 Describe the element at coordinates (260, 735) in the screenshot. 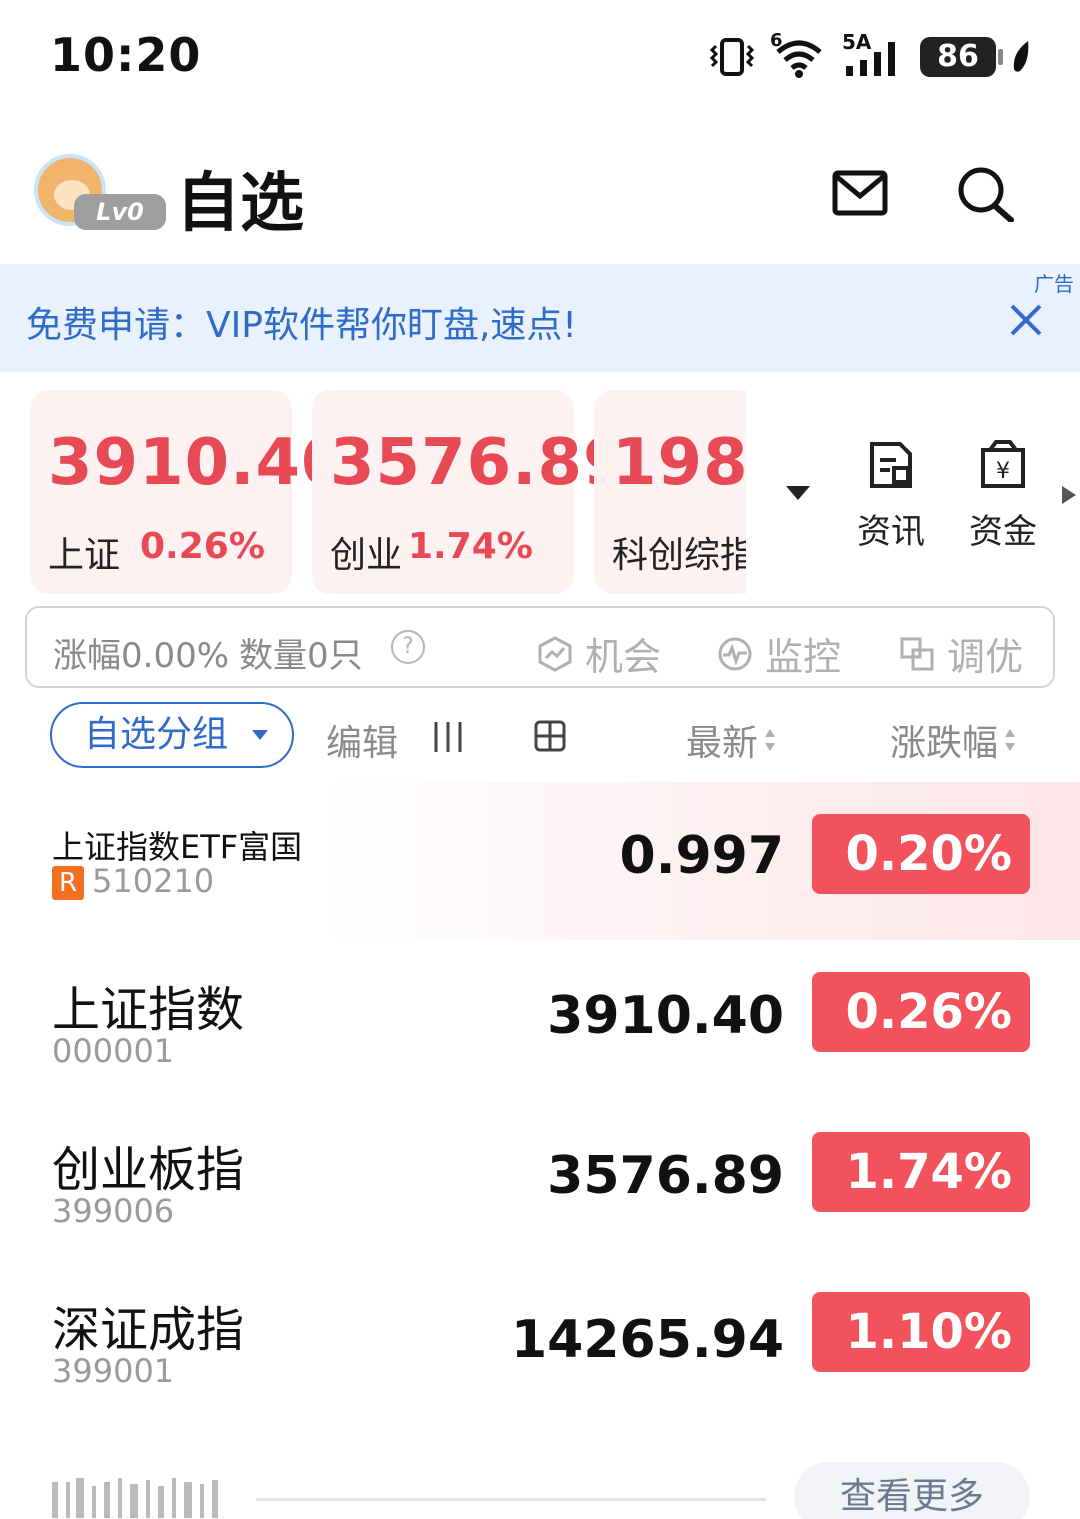

I see `caret-down-icon` at that location.